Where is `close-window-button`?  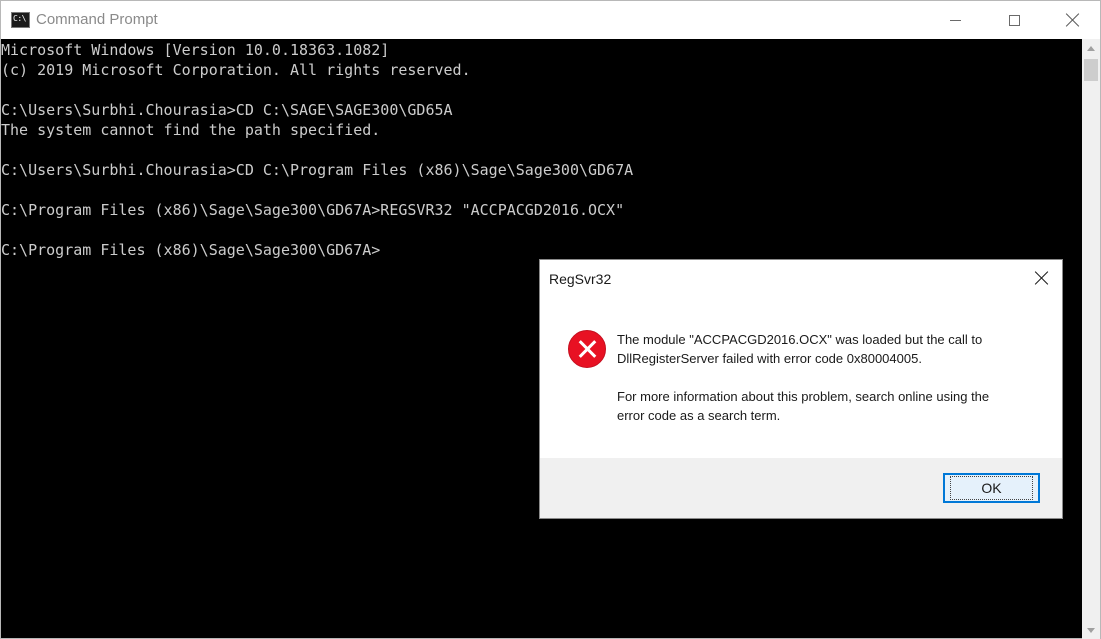
close-window-button is located at coordinates (1072, 20).